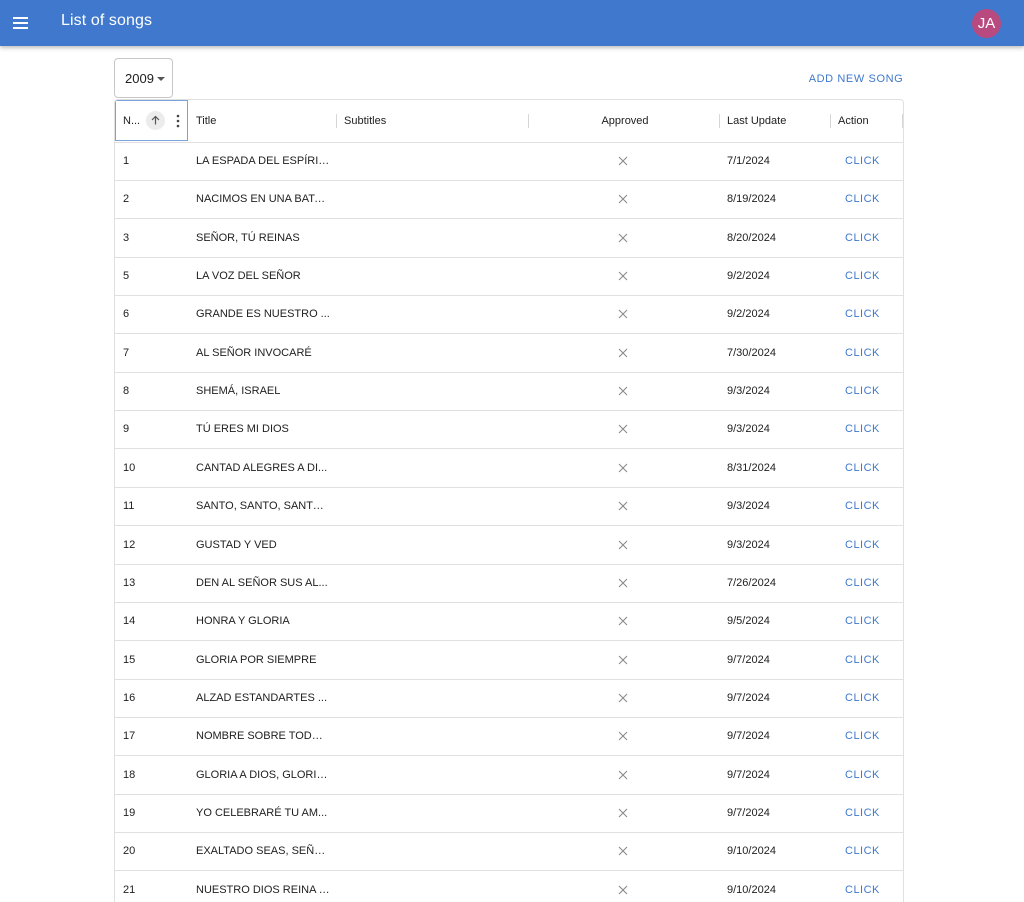 The height and width of the screenshot is (902, 1024). Describe the element at coordinates (509, 161) in the screenshot. I see `table-row: 1 LA ESPADA DEL ESPÍRITU 7/1/2024 CLICK` at that location.